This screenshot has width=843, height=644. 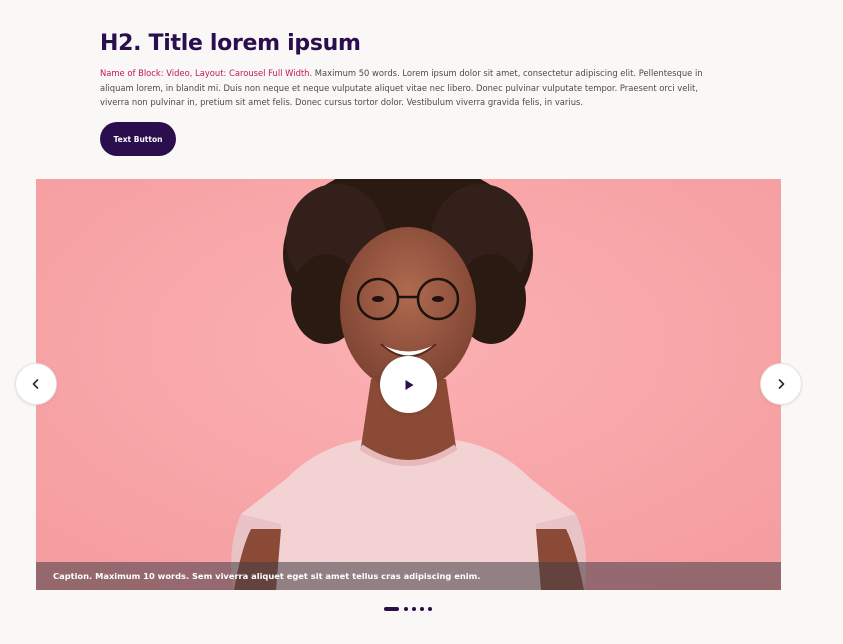 I want to click on chevron-right-icon, so click(x=781, y=384).